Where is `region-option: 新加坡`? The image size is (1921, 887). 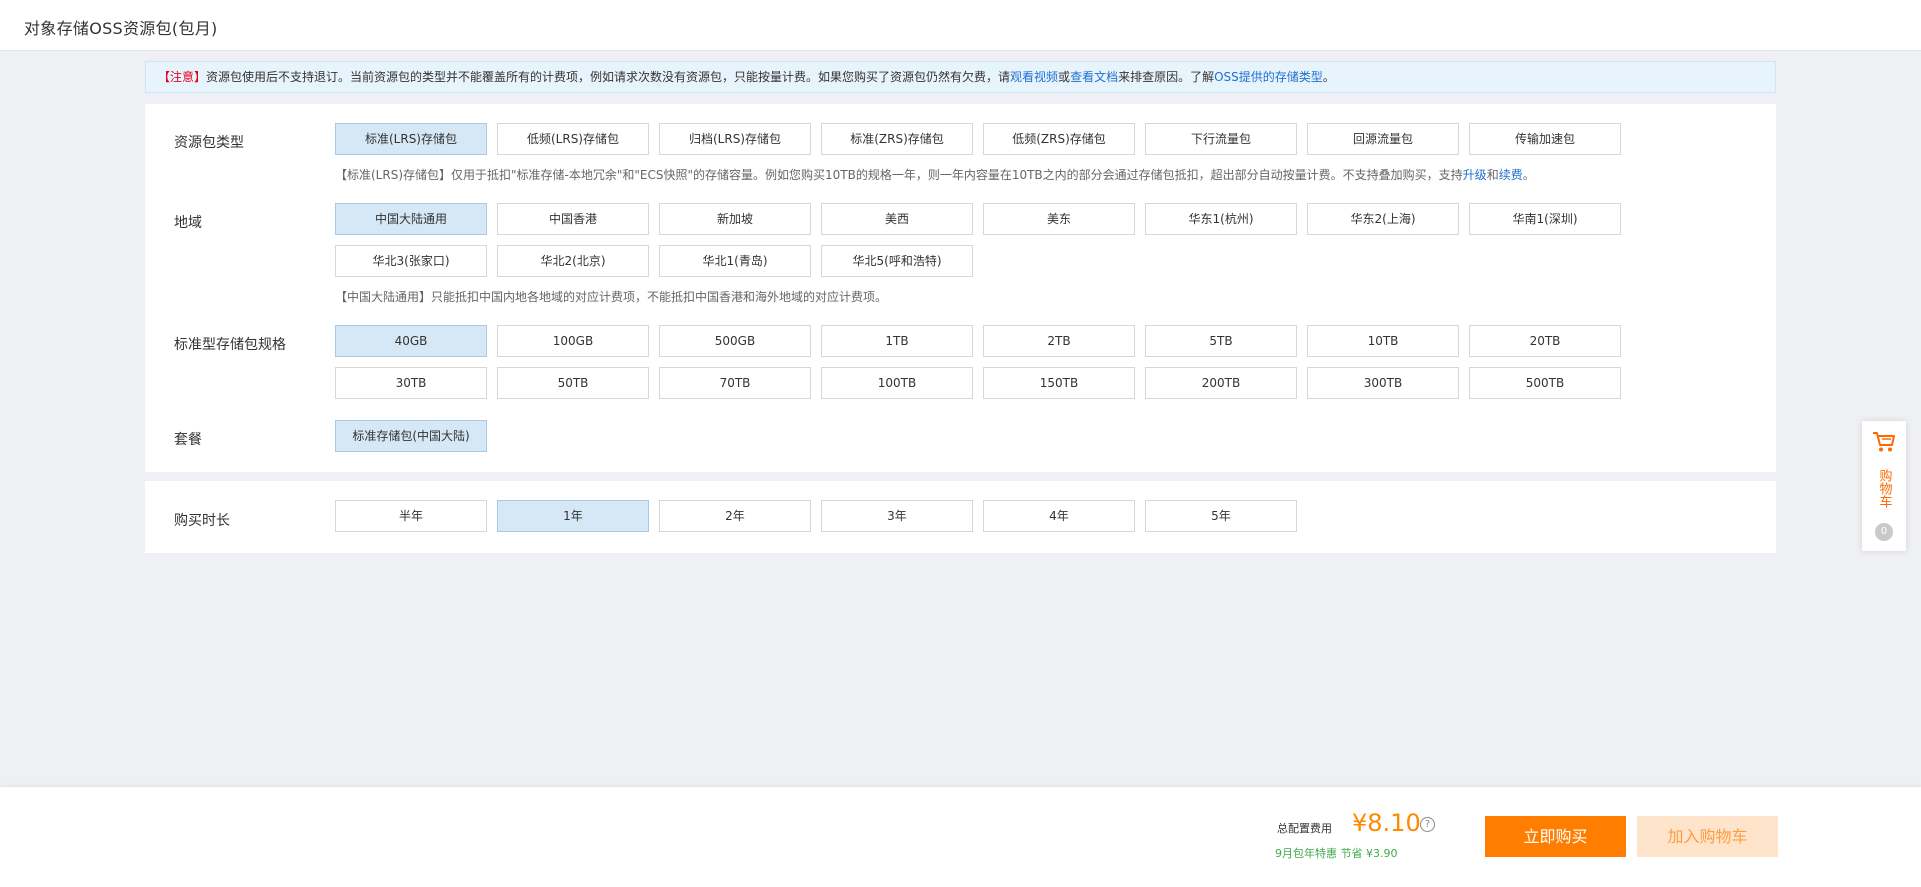
region-option: 新加坡 is located at coordinates (735, 219).